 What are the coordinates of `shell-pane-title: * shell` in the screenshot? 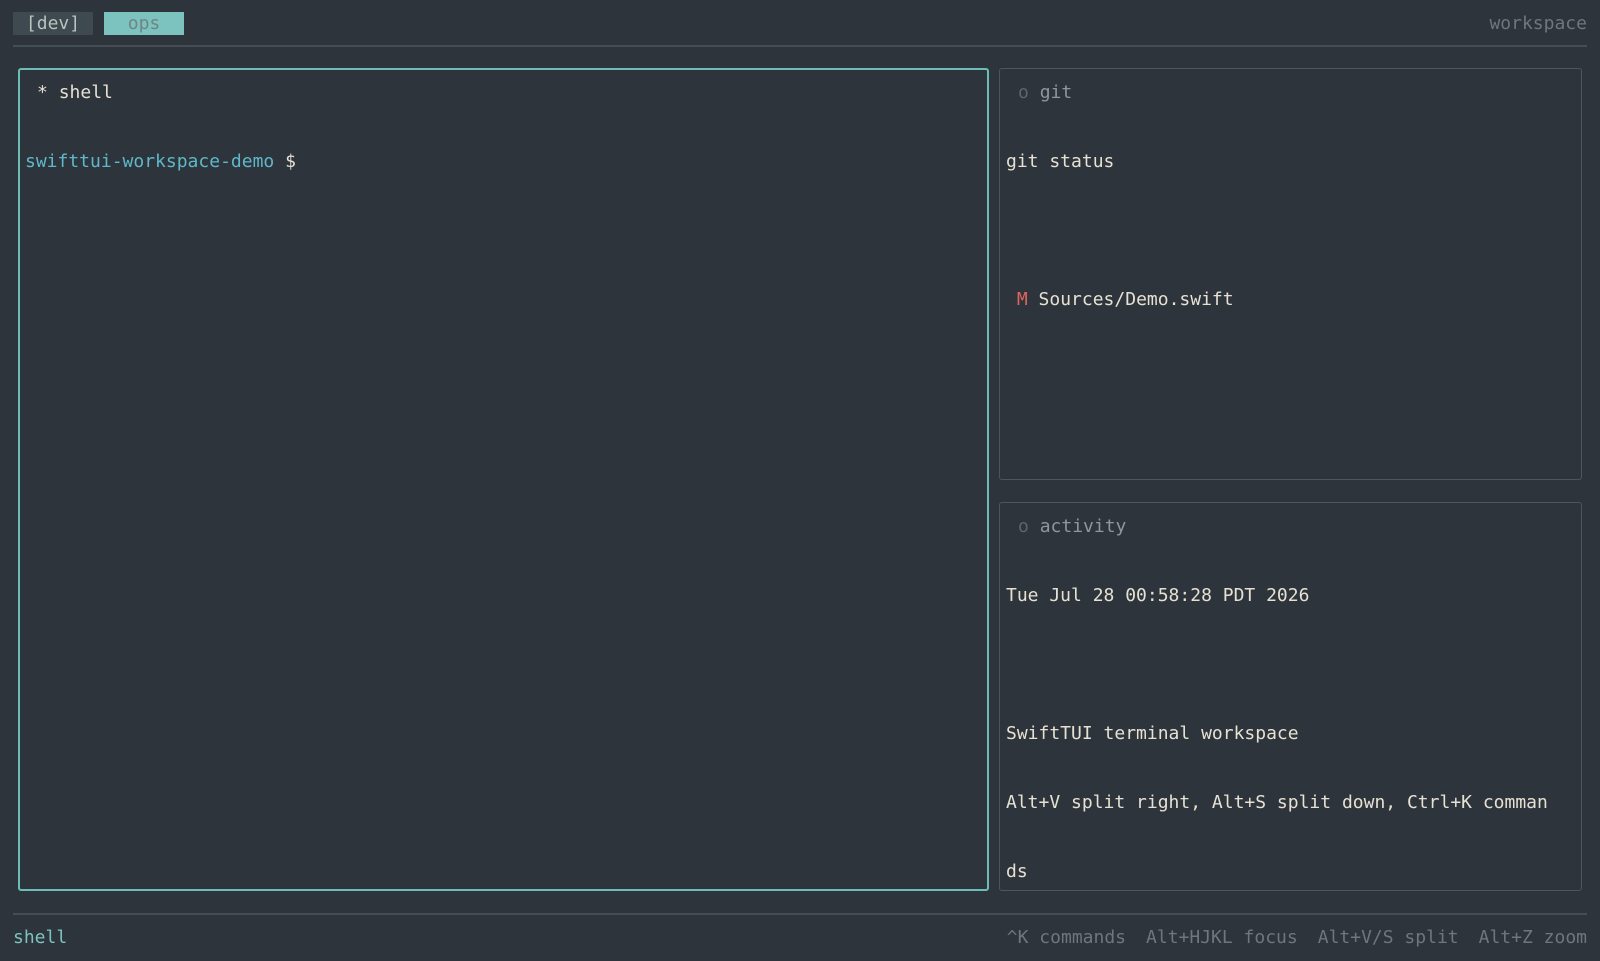 It's located at (75, 92).